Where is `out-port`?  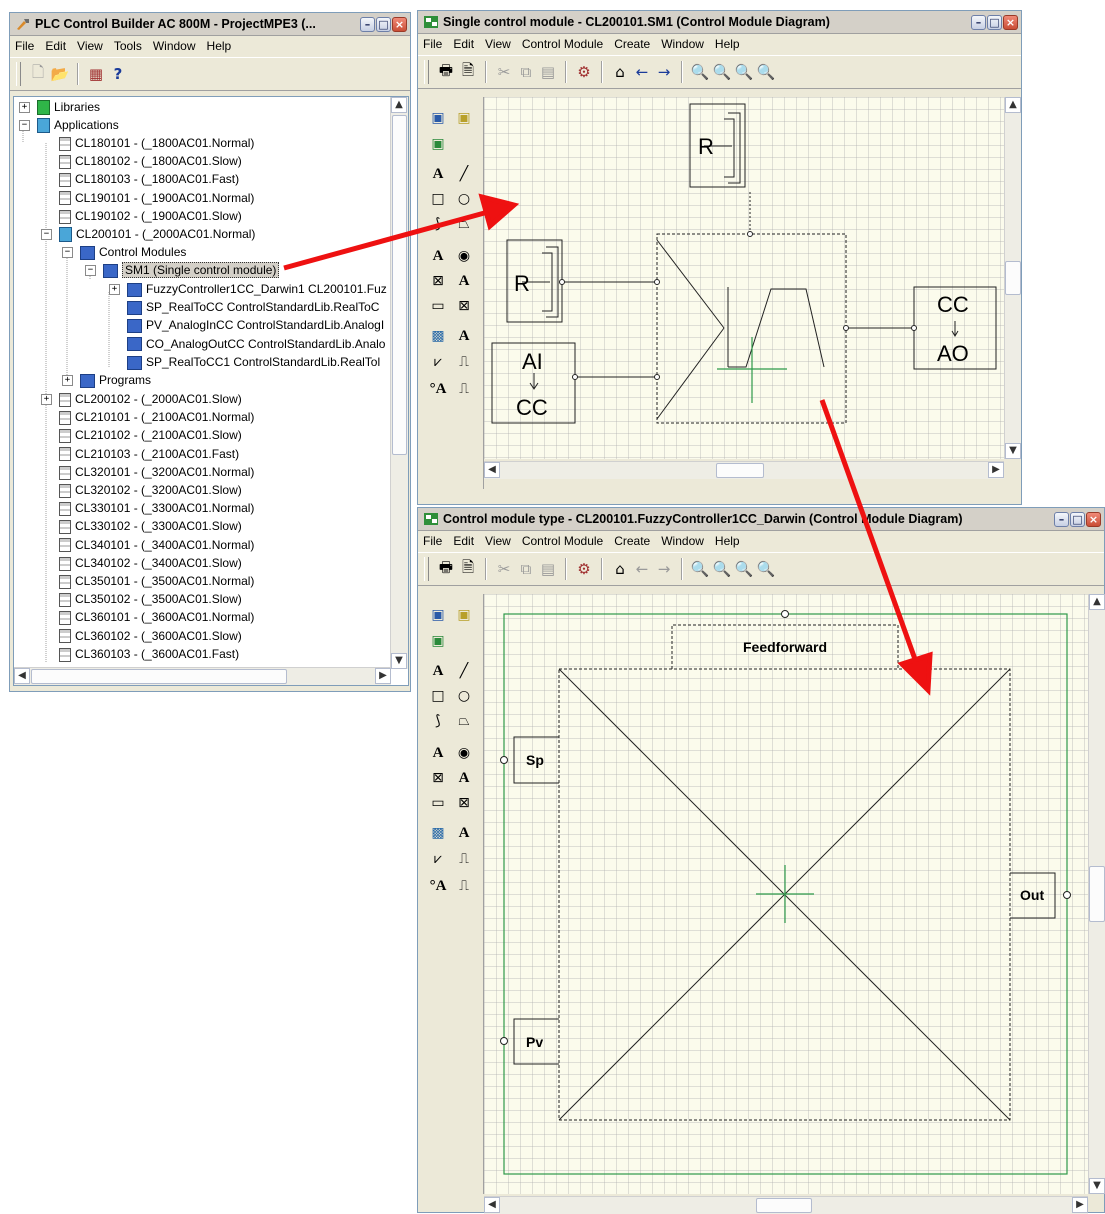
out-port is located at coordinates (1067, 895).